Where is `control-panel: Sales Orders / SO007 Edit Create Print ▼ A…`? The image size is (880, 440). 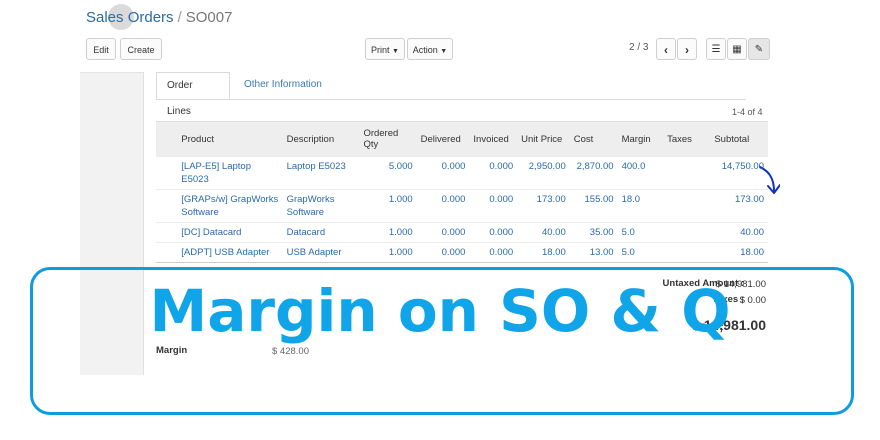
control-panel: Sales Orders / SO007 Edit Create Print ▼ A… is located at coordinates (430, 36).